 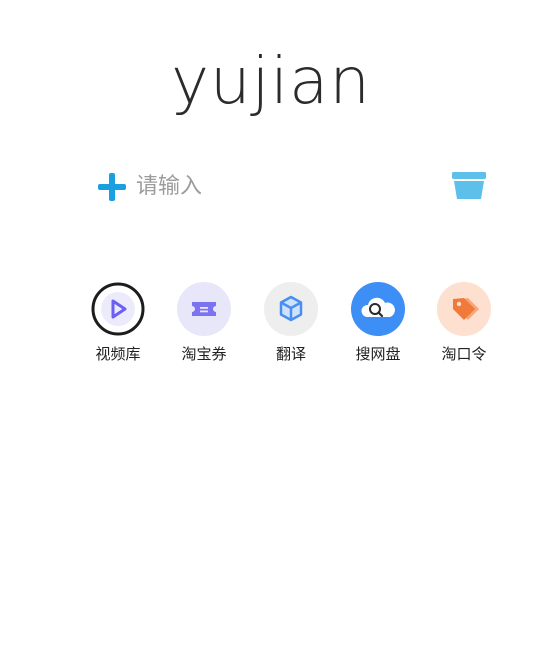 I want to click on shortcut-label: 搜网盘, so click(x=378, y=354).